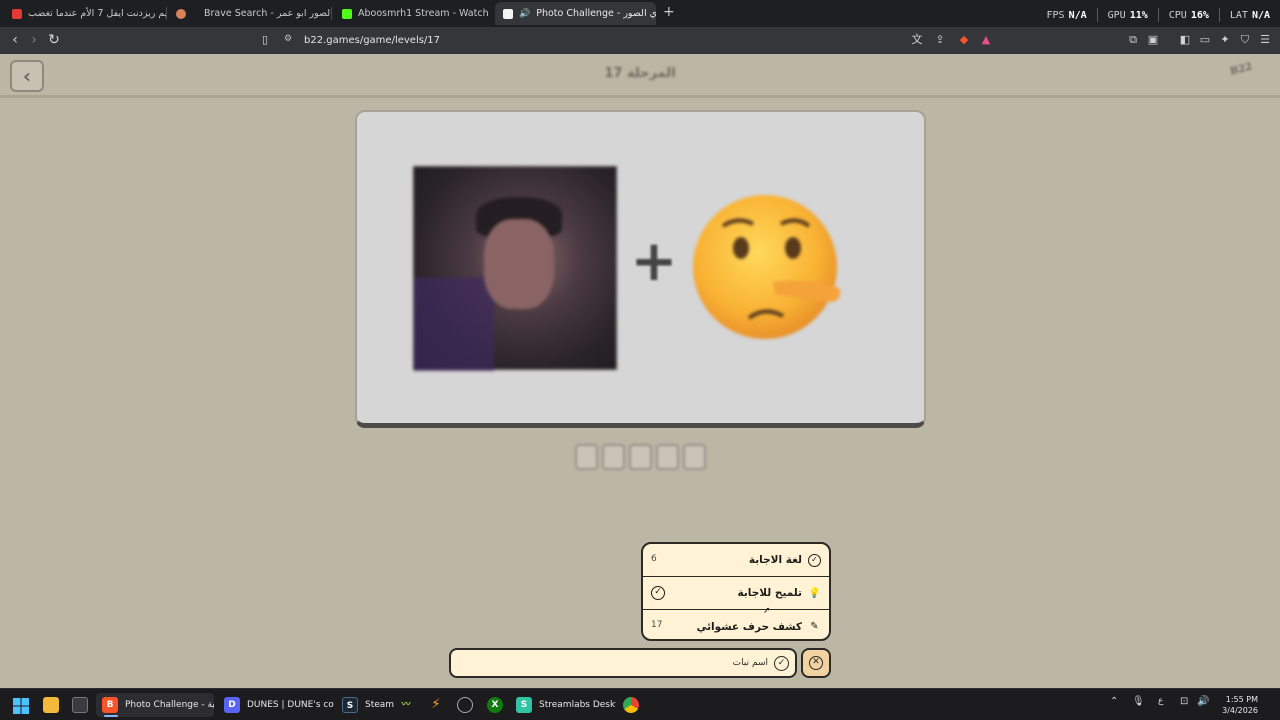 The height and width of the screenshot is (720, 1280). I want to click on tab-youtube: تختيم ريزدنت ايفل 7 الأم عندما تغضب #, so click(85, 13).